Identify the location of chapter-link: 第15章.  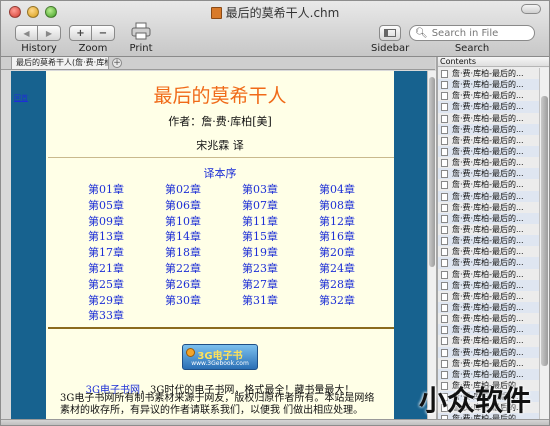
(280, 236).